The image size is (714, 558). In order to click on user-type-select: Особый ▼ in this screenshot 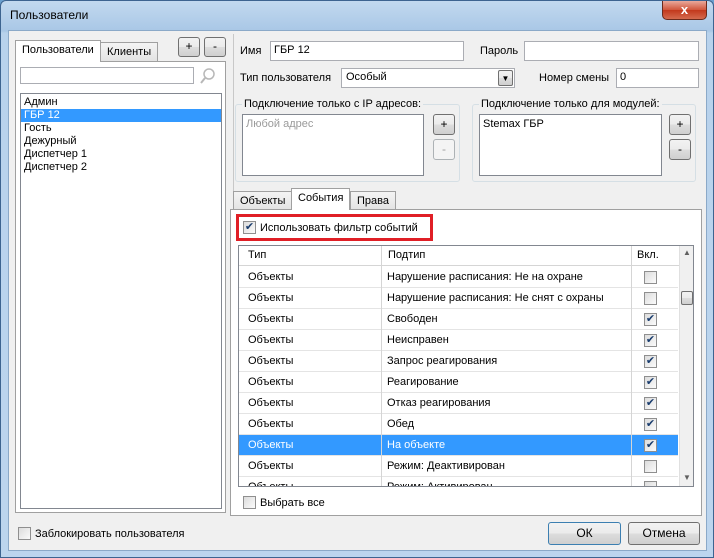, I will do `click(428, 78)`.